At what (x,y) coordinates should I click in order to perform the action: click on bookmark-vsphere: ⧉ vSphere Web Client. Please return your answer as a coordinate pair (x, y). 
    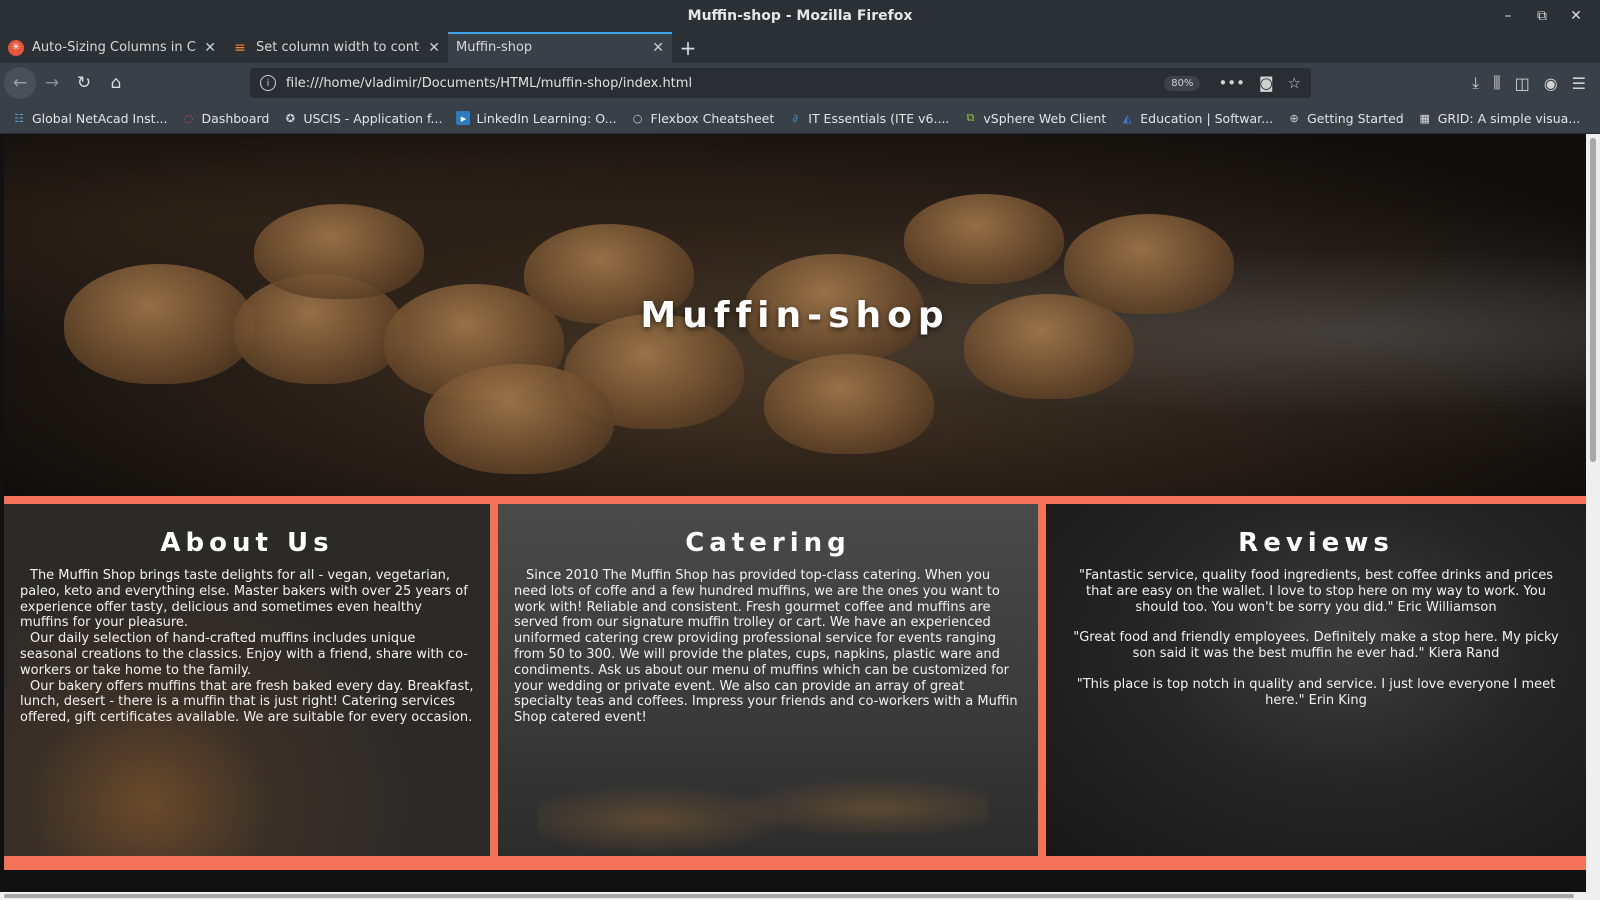
    Looking at the image, I should click on (1034, 118).